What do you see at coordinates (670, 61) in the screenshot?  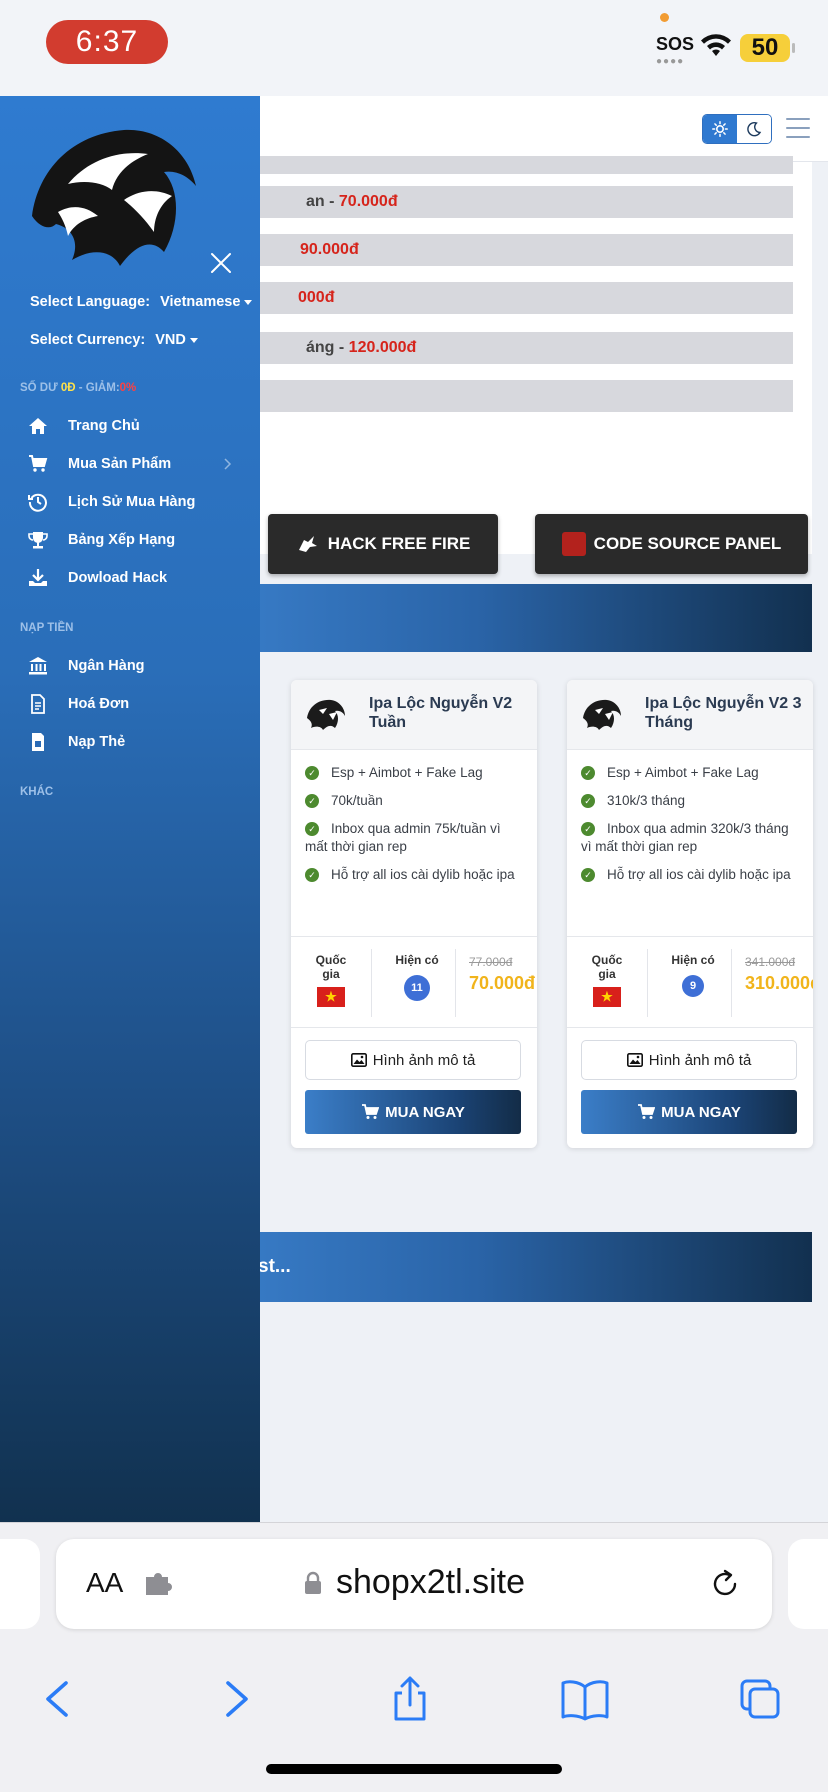 I see `signal-dots-icon: ●●●●` at bounding box center [670, 61].